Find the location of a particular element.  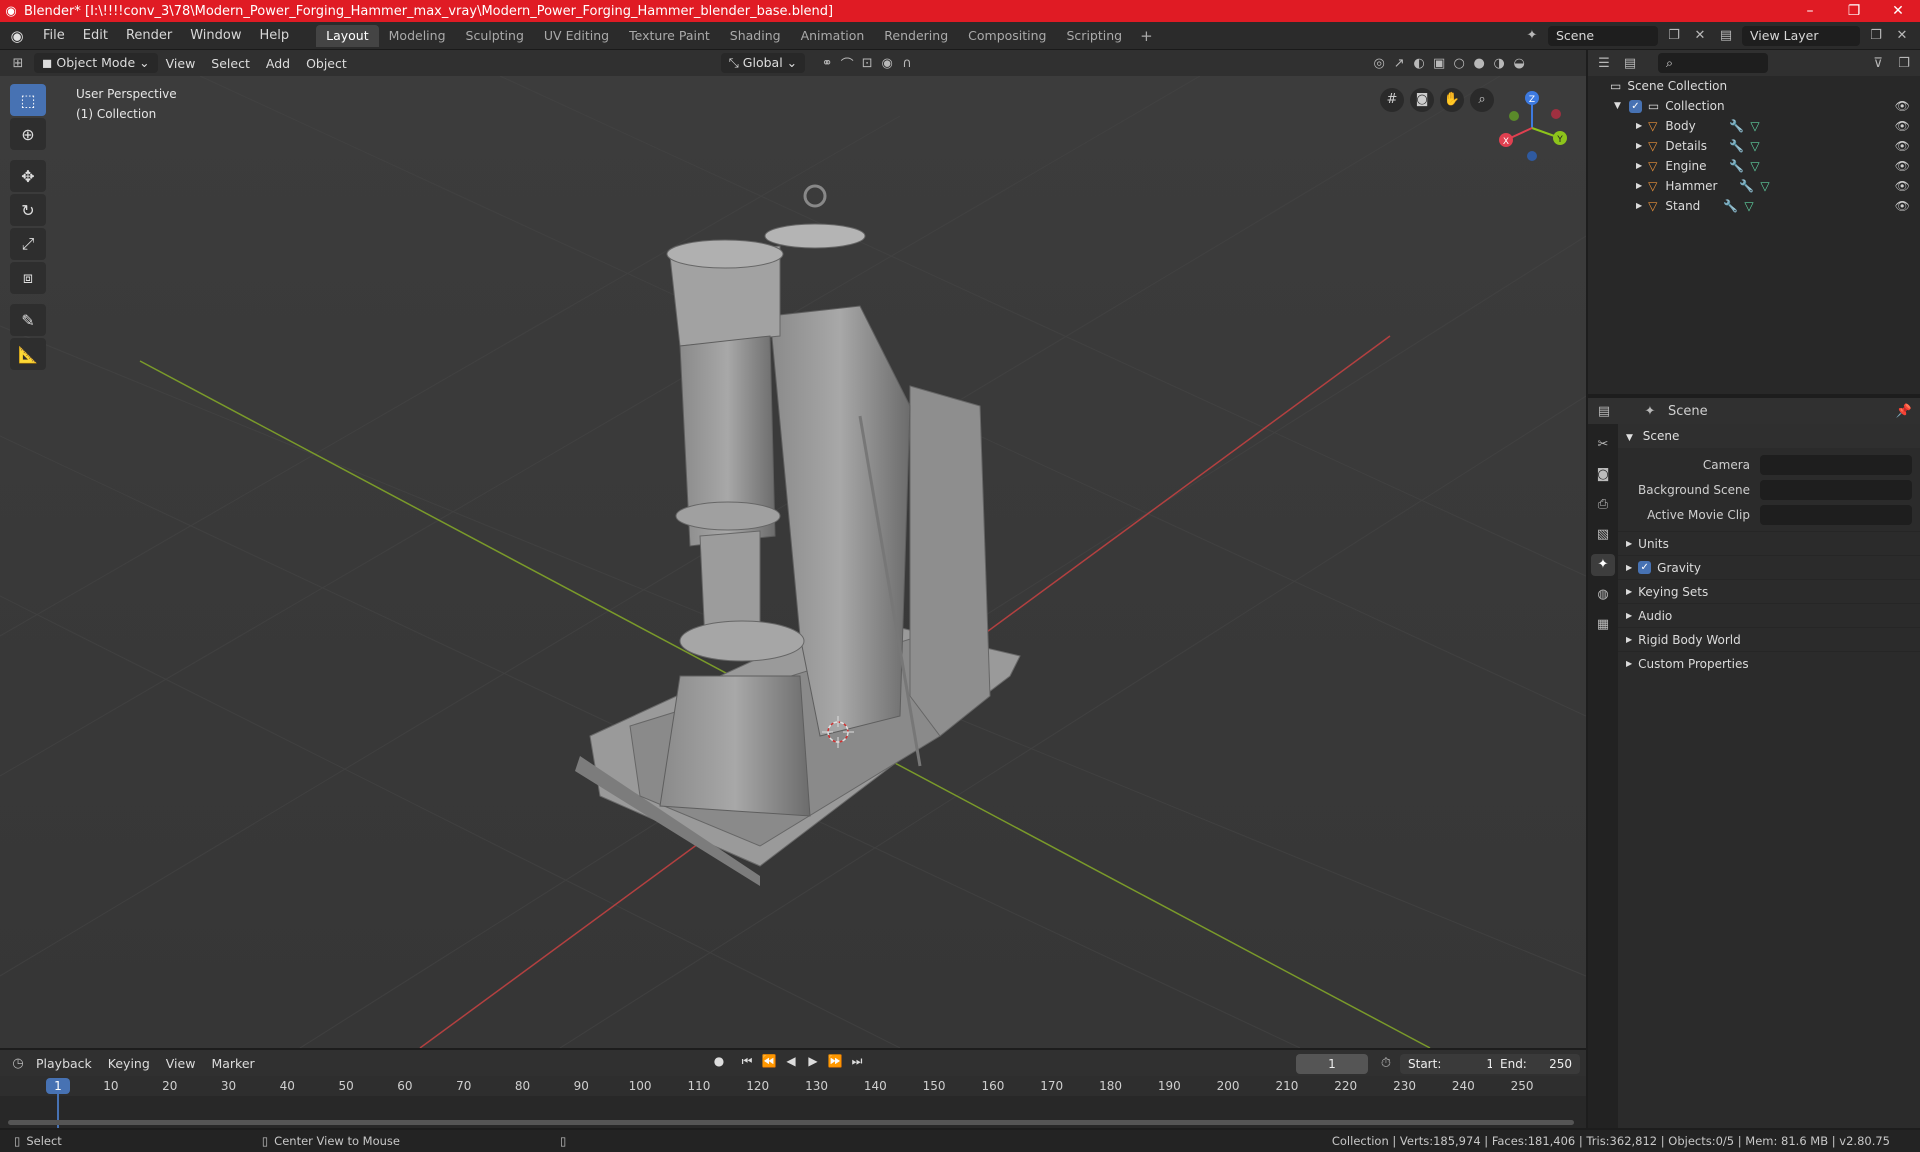

tab-texture-paint: Texture Paint is located at coordinates (669, 36).